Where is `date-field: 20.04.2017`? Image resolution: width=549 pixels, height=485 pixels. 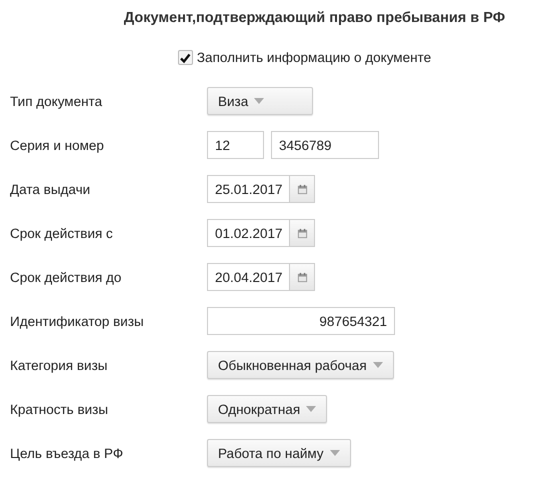
date-field: 20.04.2017 is located at coordinates (248, 277).